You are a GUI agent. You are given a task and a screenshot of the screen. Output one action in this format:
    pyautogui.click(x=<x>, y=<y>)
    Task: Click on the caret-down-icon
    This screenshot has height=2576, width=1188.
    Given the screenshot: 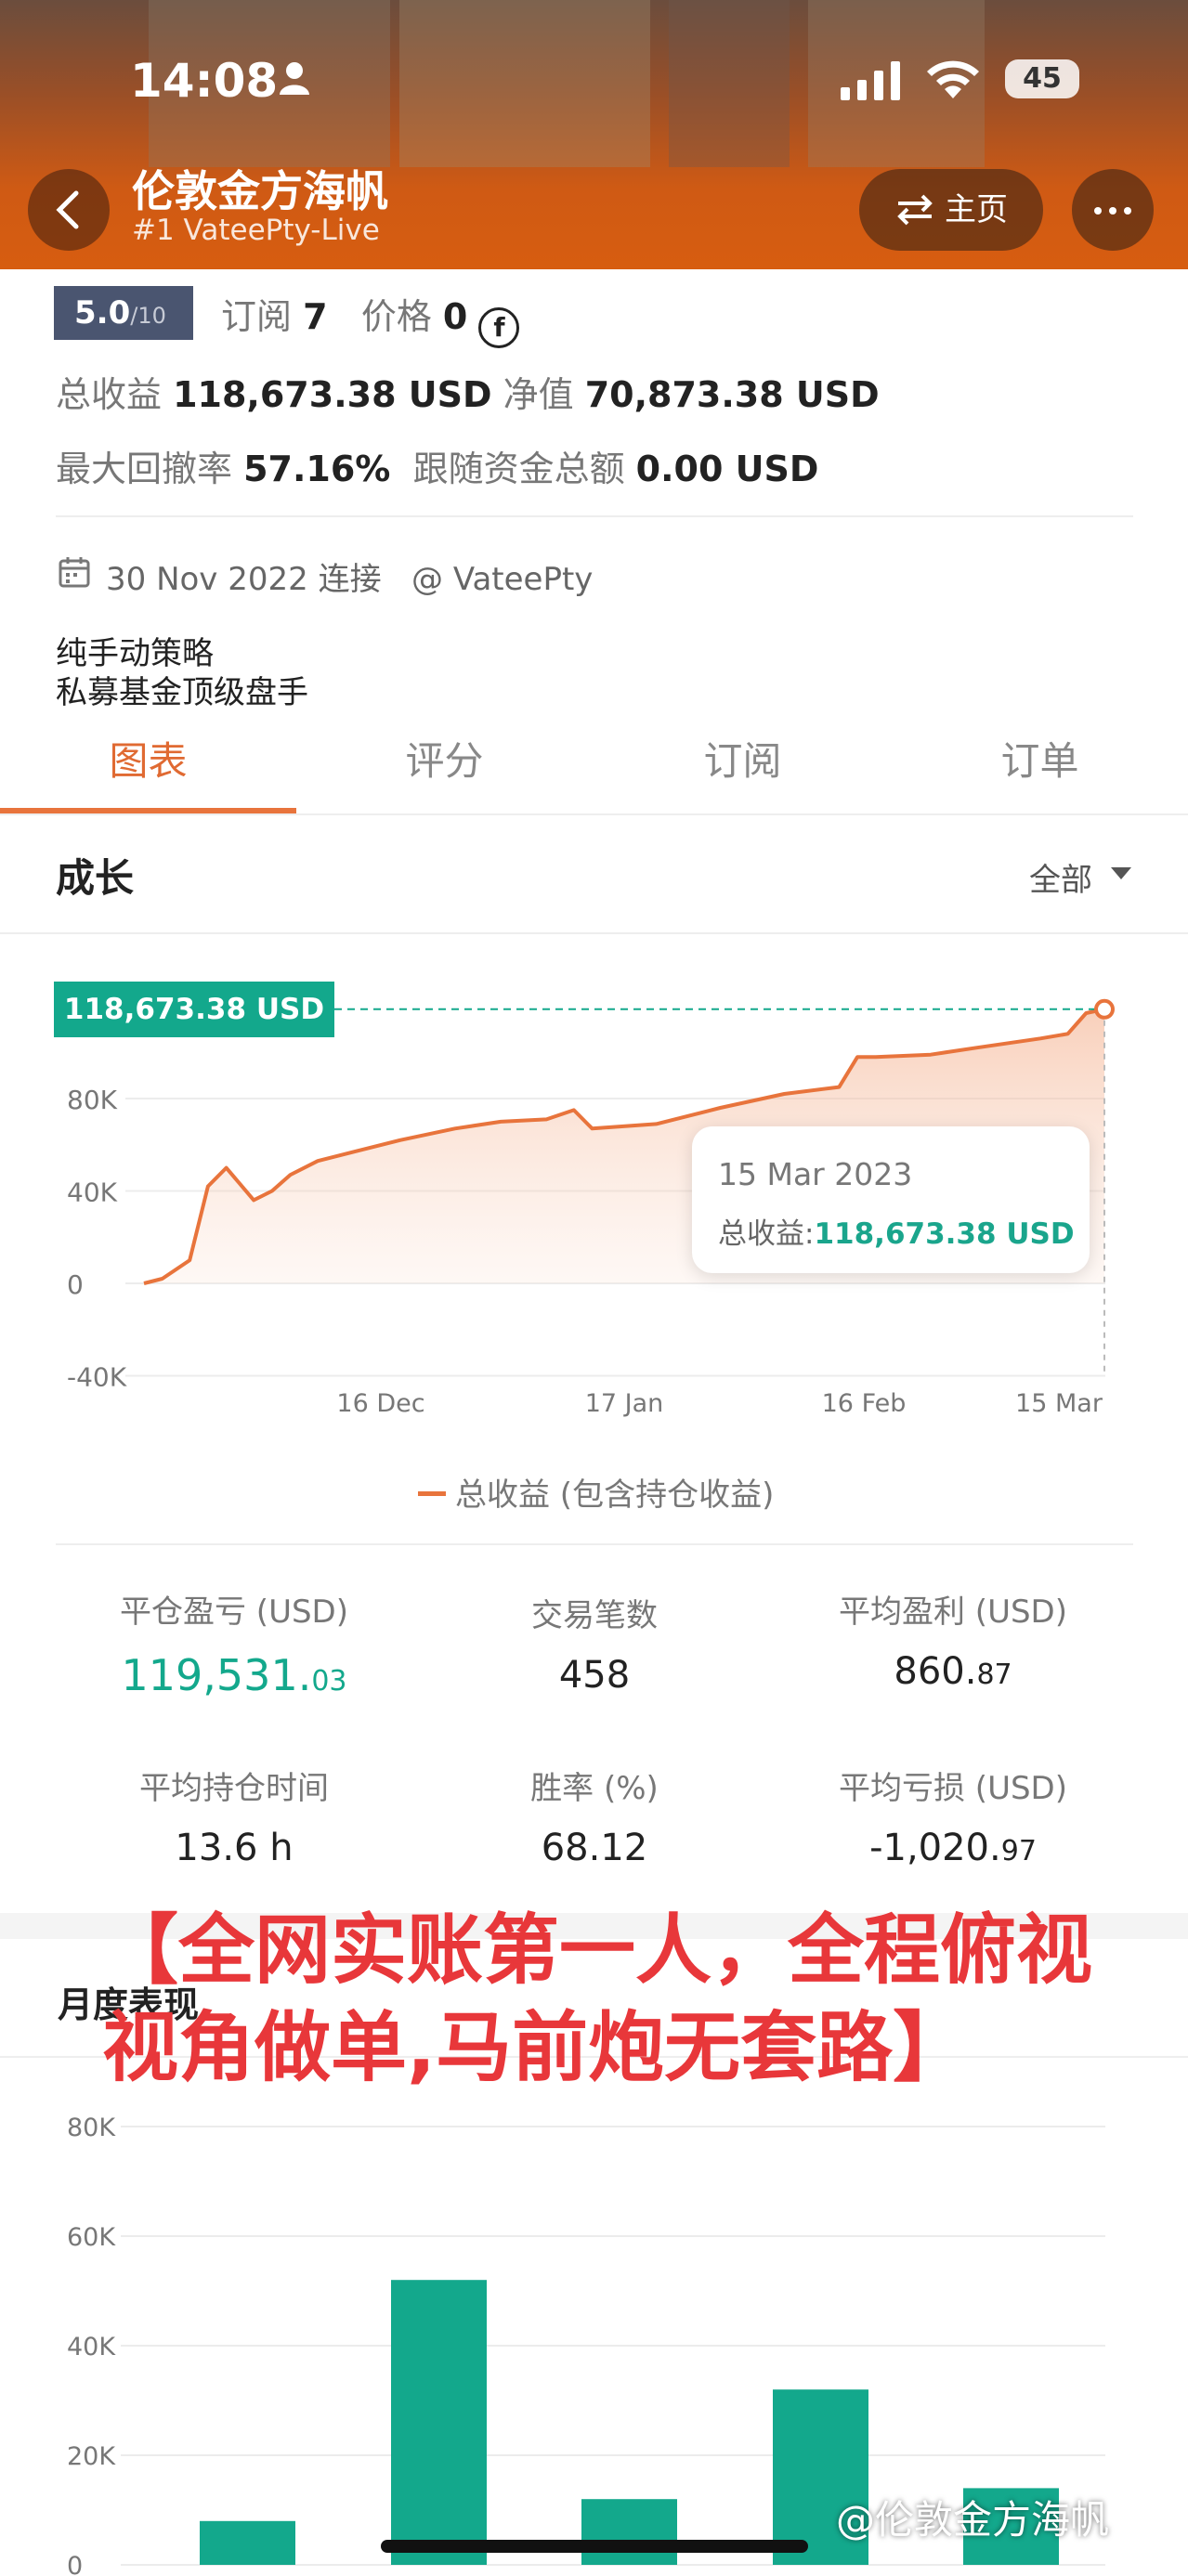 What is the action you would take?
    pyautogui.click(x=1121, y=873)
    